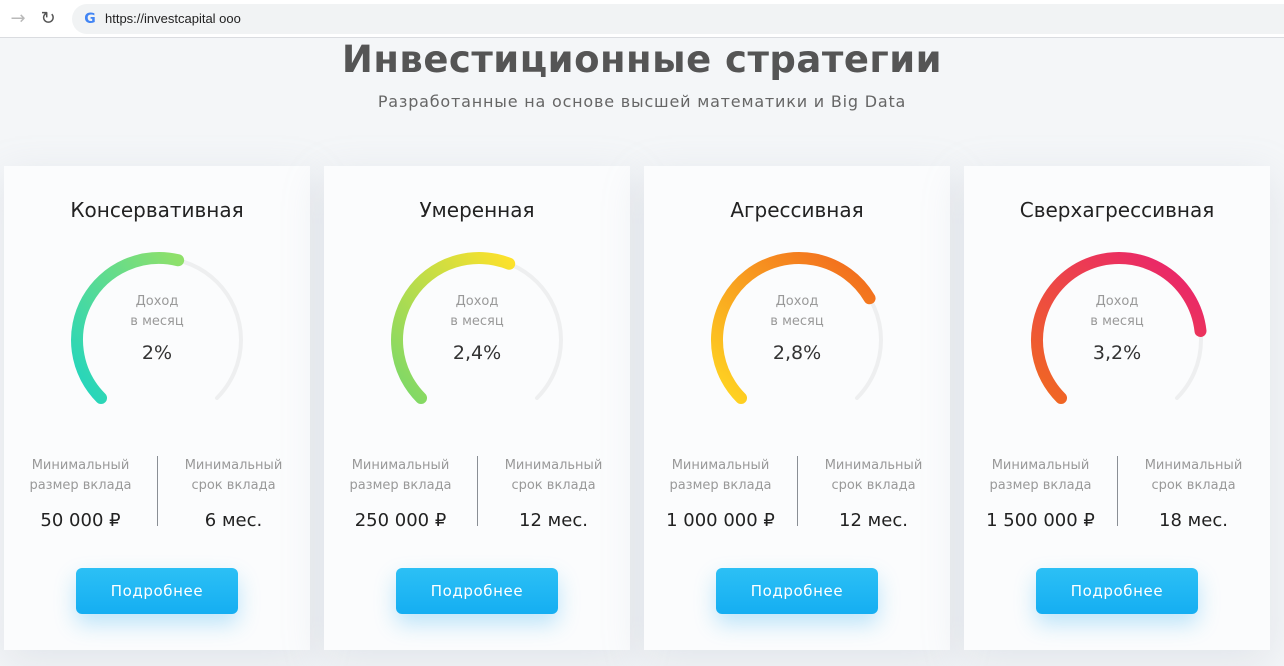  What do you see at coordinates (797, 353) in the screenshot?
I see `gauge-value: 2,8%` at bounding box center [797, 353].